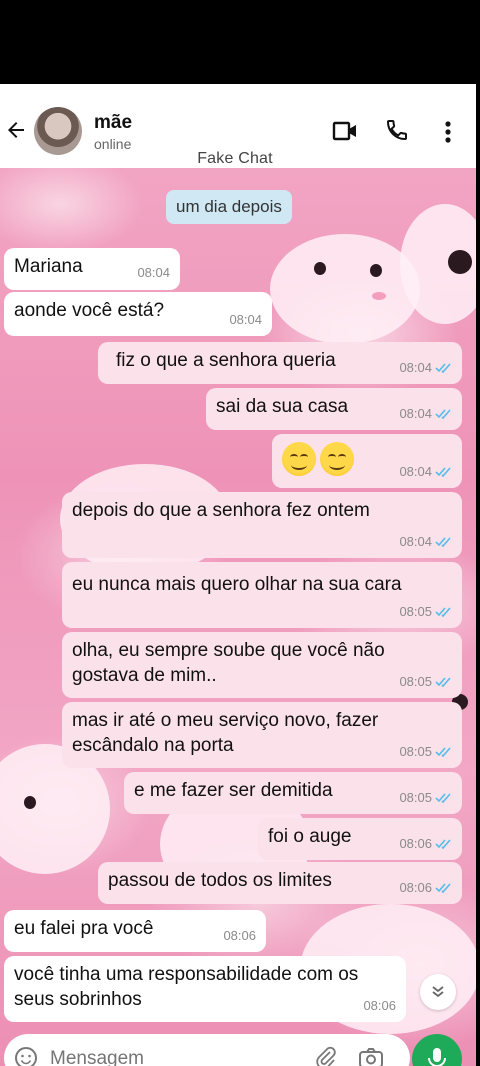 Image resolution: width=480 pixels, height=1066 pixels. What do you see at coordinates (160, 1055) in the screenshot?
I see `message-input` at bounding box center [160, 1055].